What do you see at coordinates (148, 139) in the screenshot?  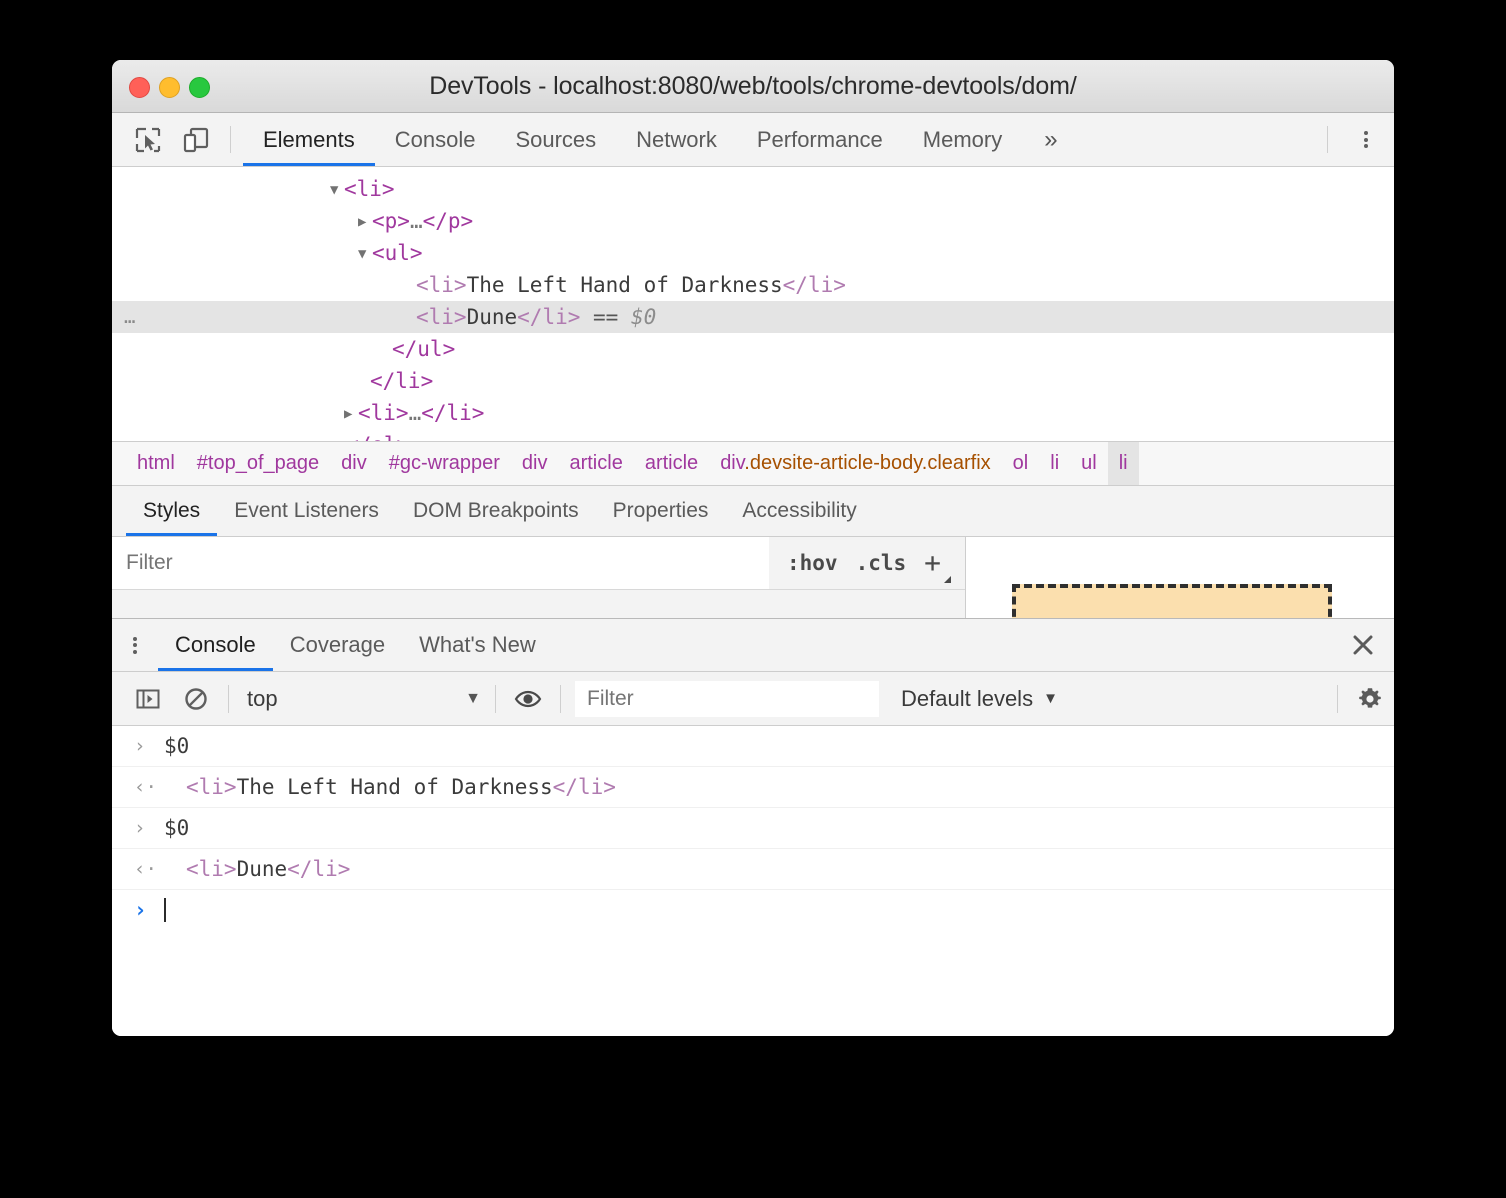 I see `inspect-element-icon` at bounding box center [148, 139].